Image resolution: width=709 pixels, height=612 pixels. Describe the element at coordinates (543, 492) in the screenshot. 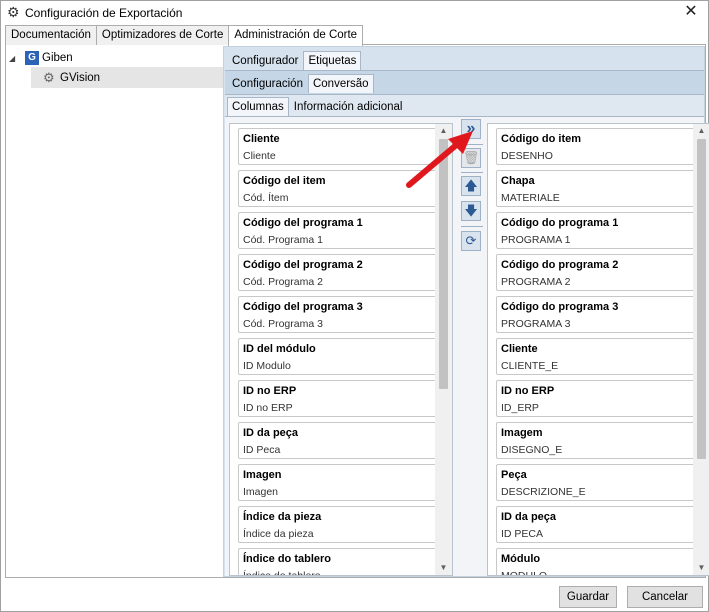

I see `column-item-code: DESCRIZIONE_E` at that location.